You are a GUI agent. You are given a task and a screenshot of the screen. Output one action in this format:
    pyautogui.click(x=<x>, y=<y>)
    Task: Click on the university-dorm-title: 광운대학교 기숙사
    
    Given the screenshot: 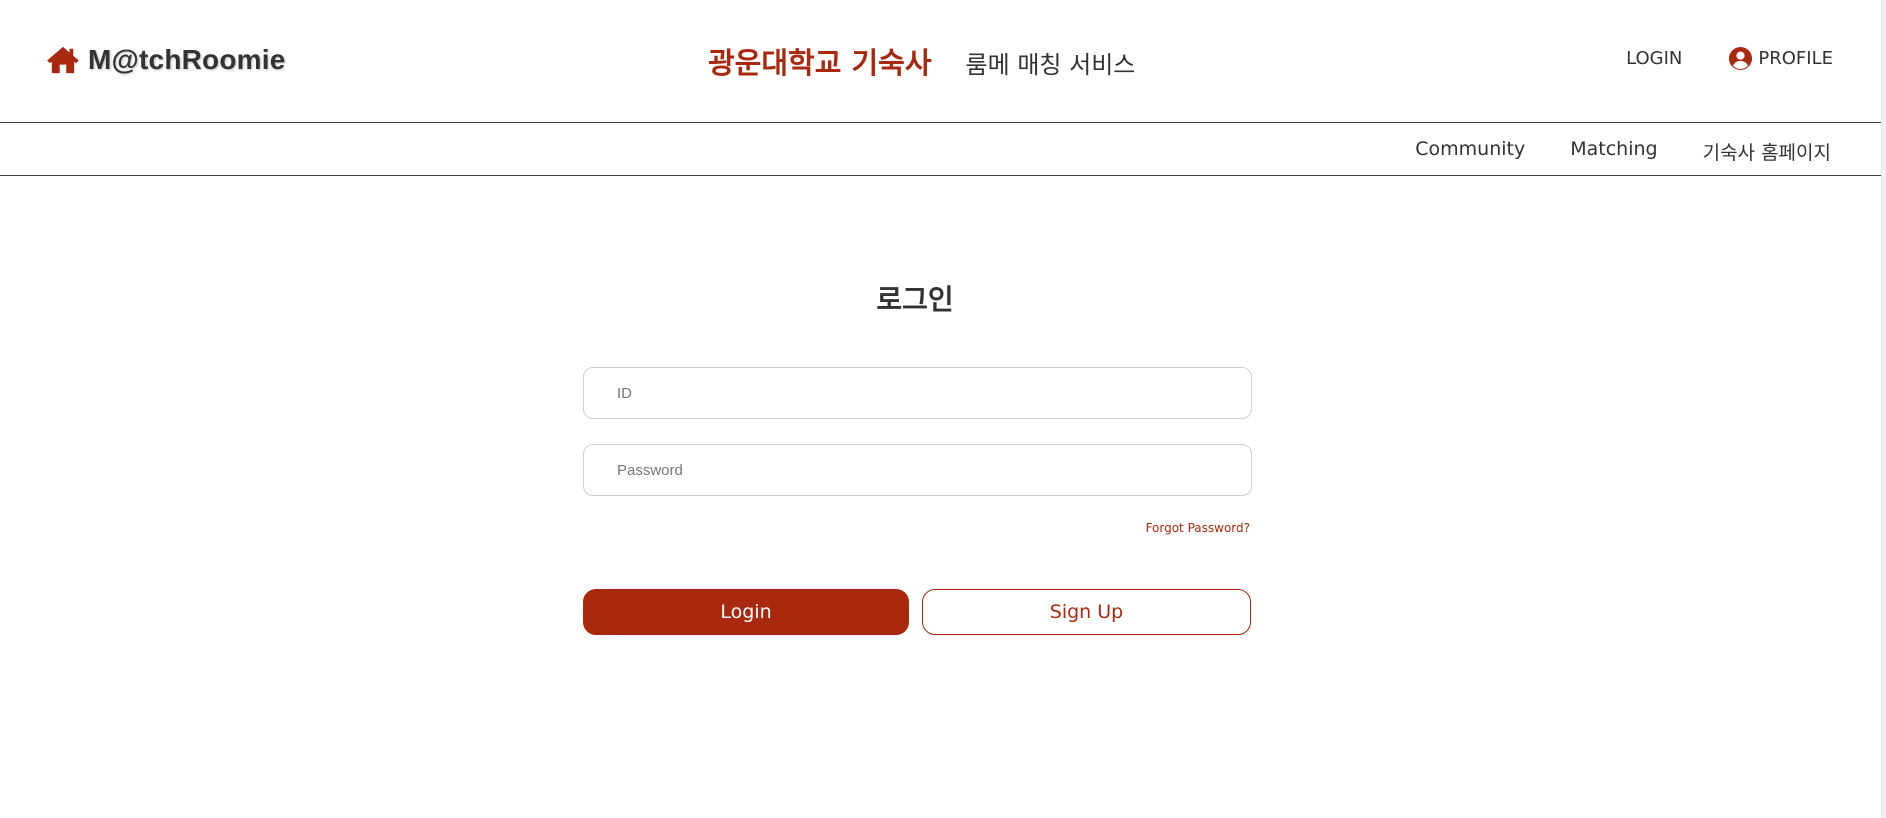 What is the action you would take?
    pyautogui.click(x=820, y=63)
    